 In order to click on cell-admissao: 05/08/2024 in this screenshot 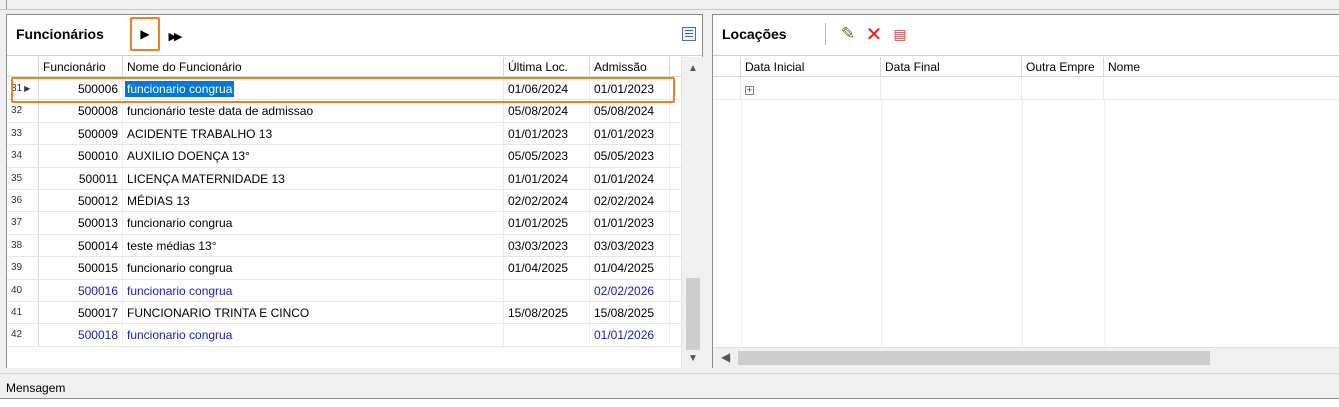, I will do `click(630, 111)`.